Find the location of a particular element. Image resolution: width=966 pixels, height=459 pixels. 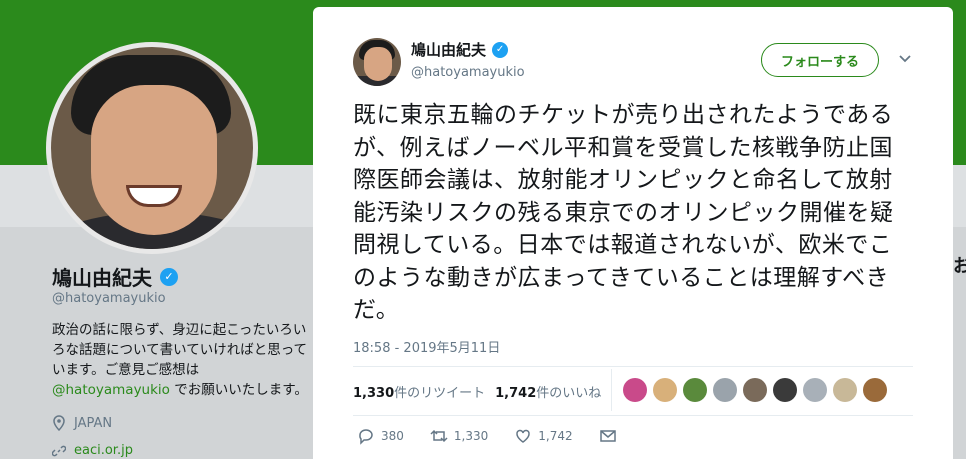

profile-handle: @hatoyamayukio is located at coordinates (109, 298).